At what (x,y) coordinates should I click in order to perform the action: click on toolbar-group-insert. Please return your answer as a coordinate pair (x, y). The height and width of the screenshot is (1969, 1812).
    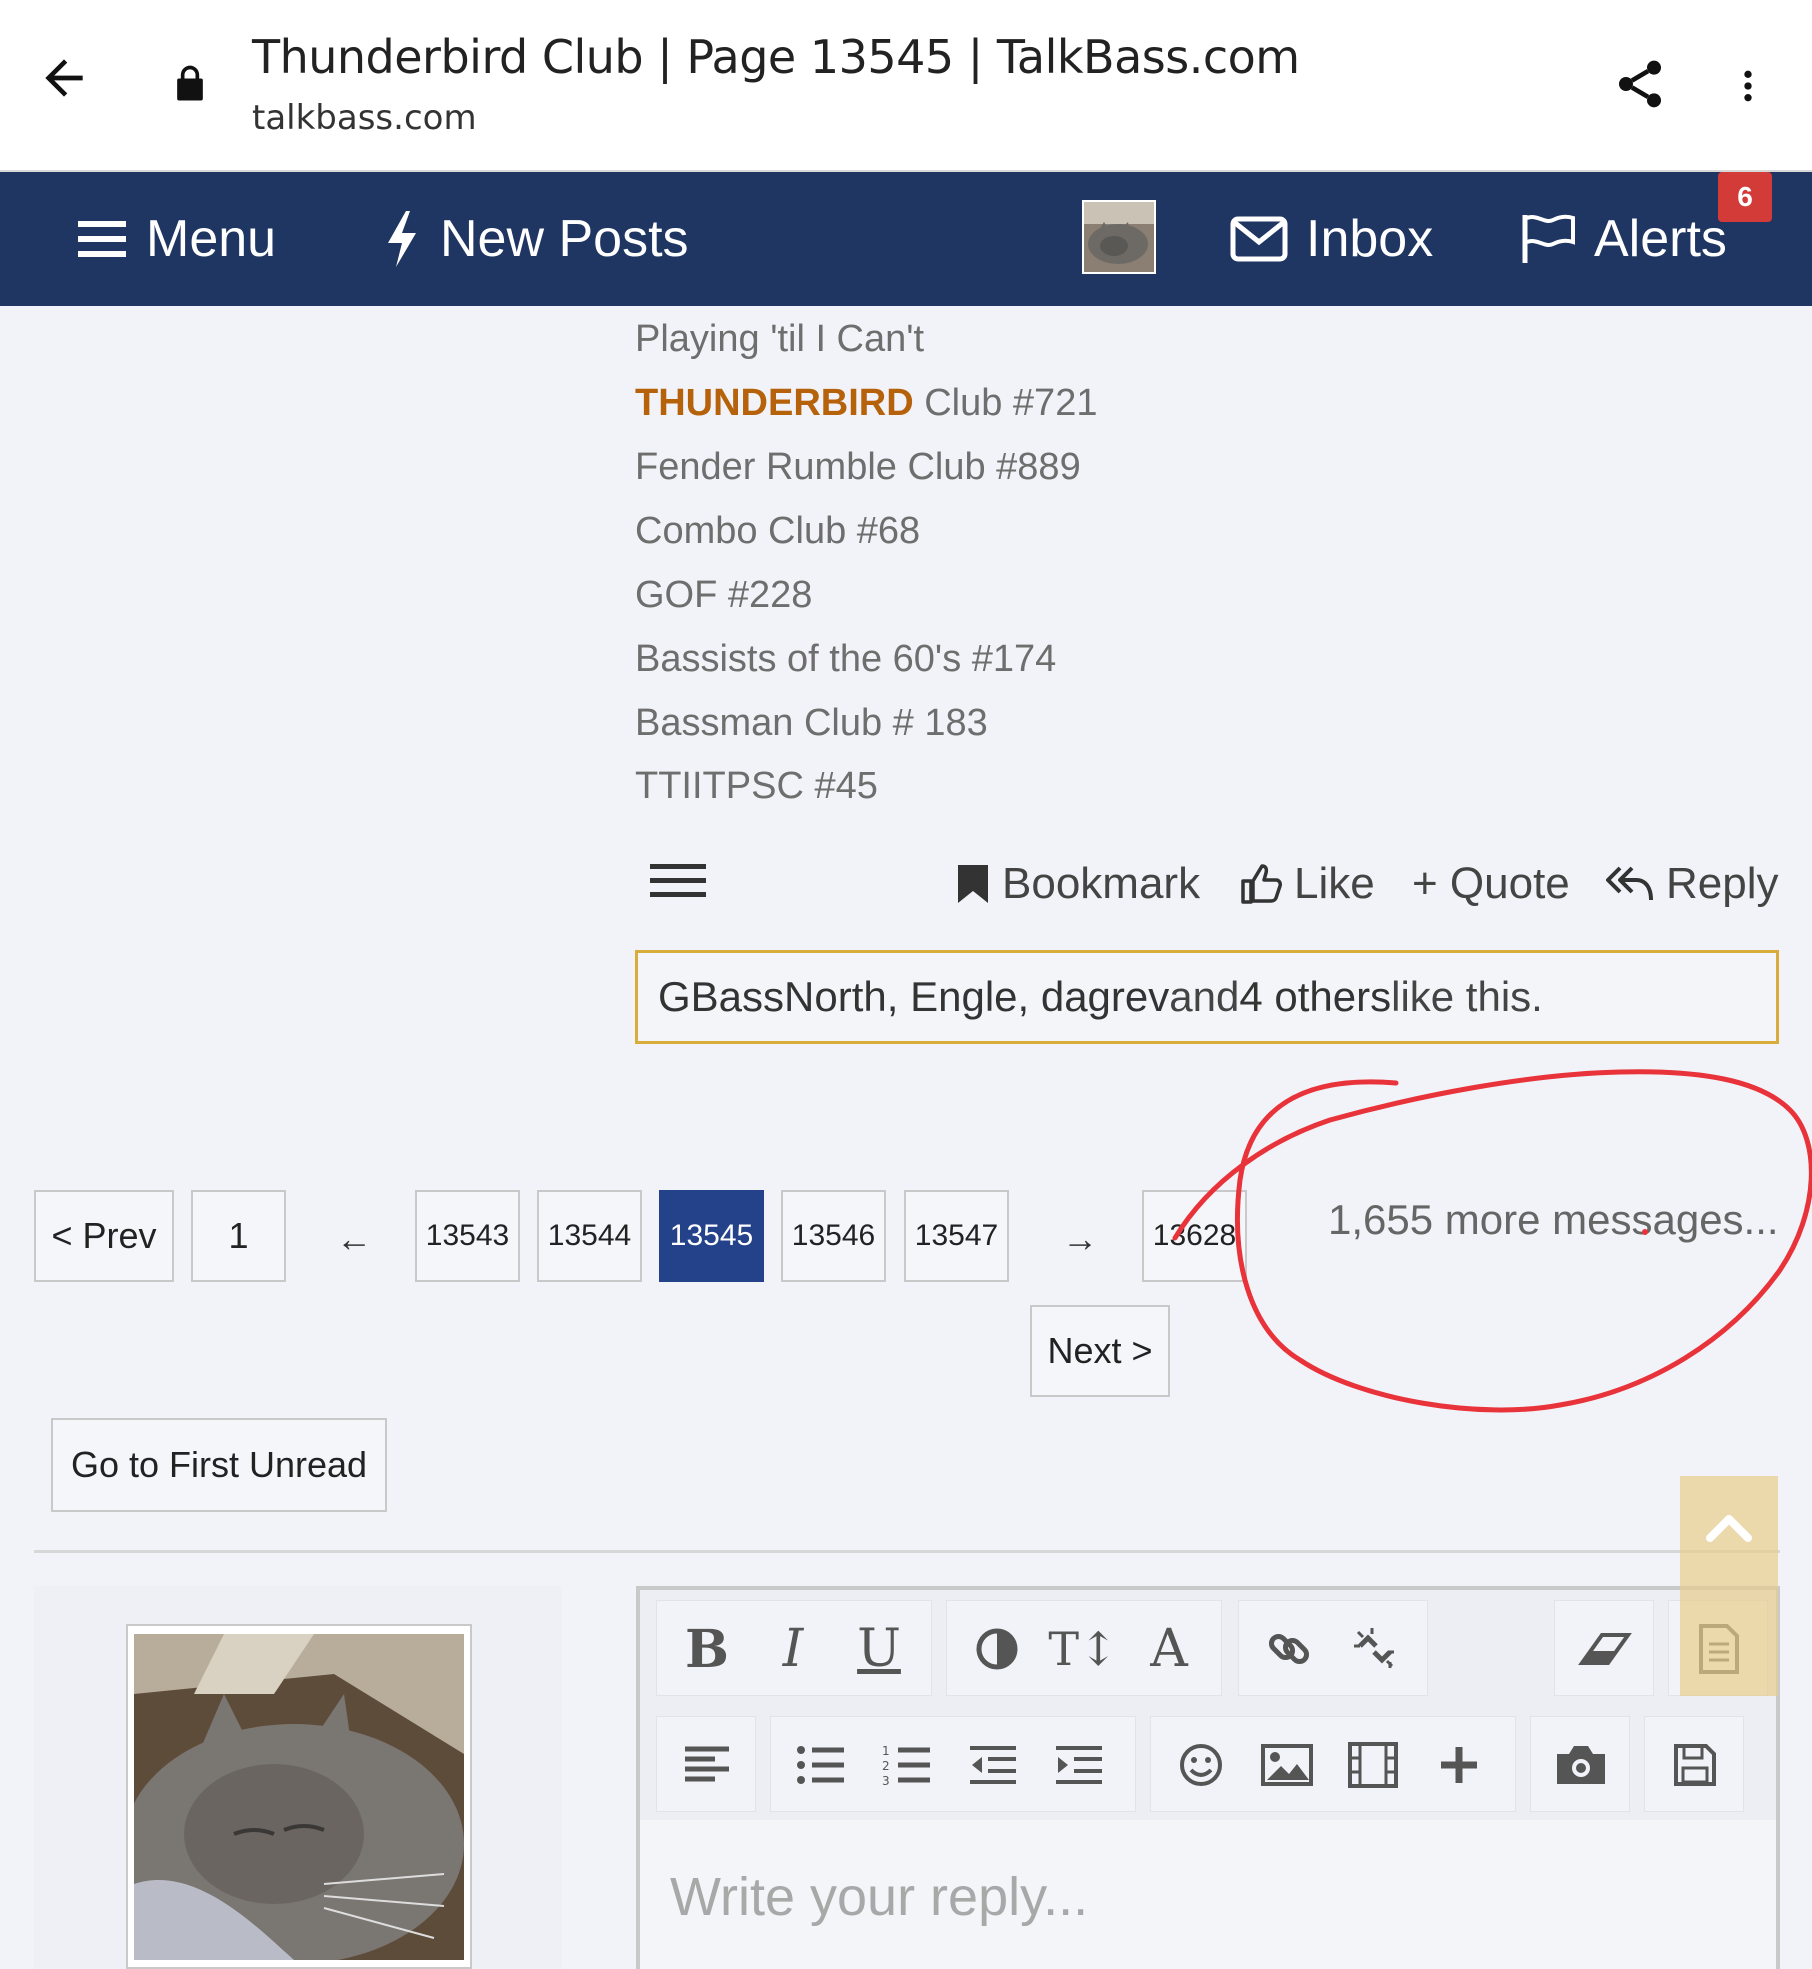
    Looking at the image, I should click on (1333, 1764).